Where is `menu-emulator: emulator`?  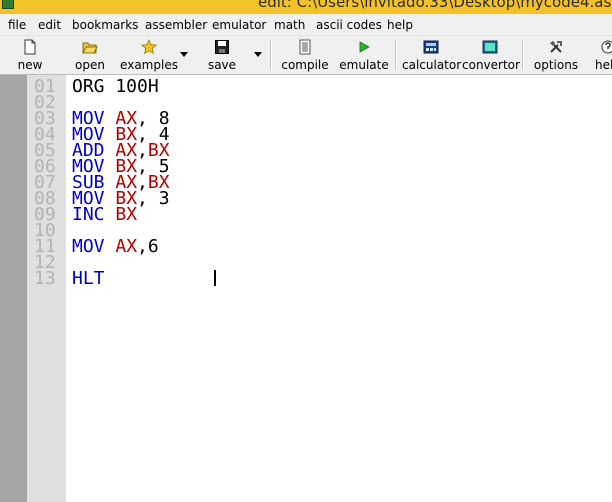
menu-emulator: emulator is located at coordinates (239, 25).